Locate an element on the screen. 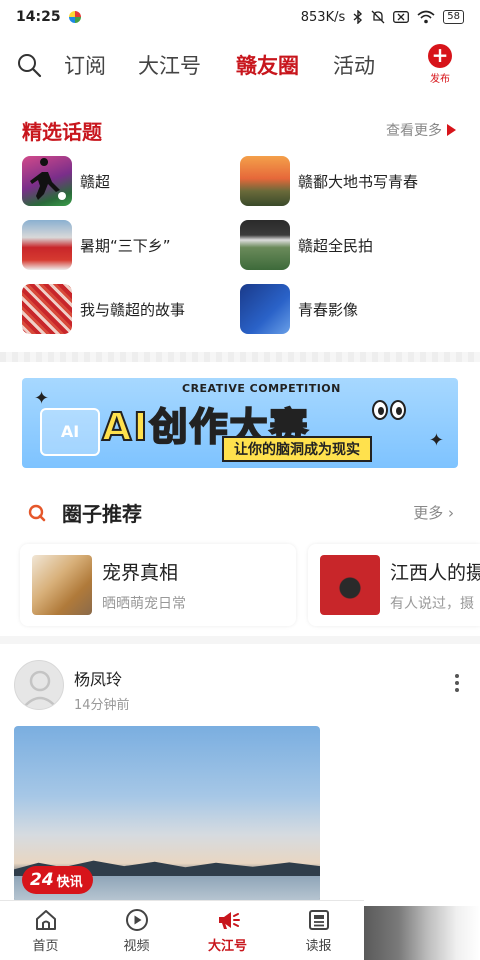 This screenshot has width=480, height=960. mute-icon is located at coordinates (378, 17).